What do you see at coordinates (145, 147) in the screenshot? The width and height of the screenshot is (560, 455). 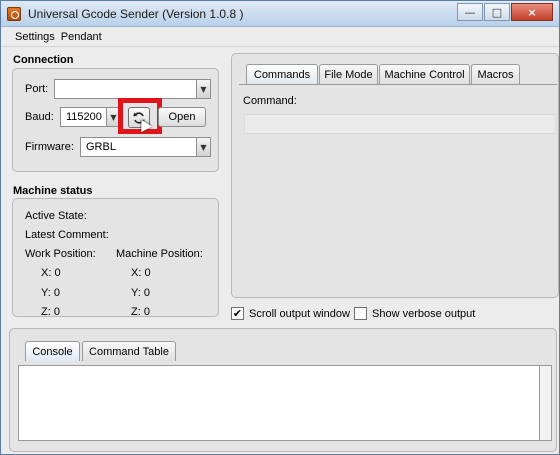 I see `firmware-combo: GRBL ▼` at bounding box center [145, 147].